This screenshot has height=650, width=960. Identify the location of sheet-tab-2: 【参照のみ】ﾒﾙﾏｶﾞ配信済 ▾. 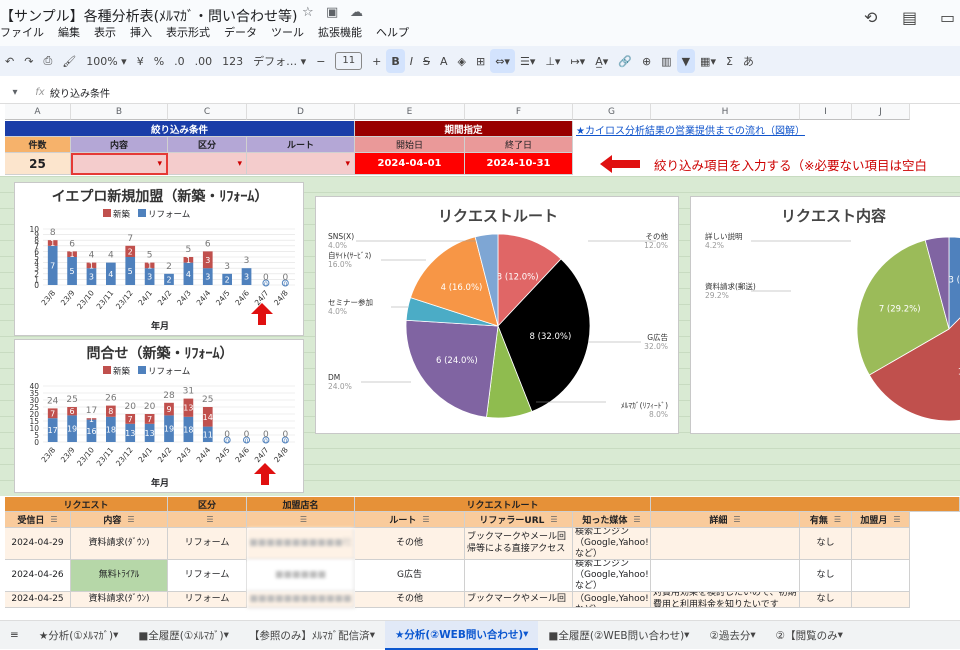
(312, 635).